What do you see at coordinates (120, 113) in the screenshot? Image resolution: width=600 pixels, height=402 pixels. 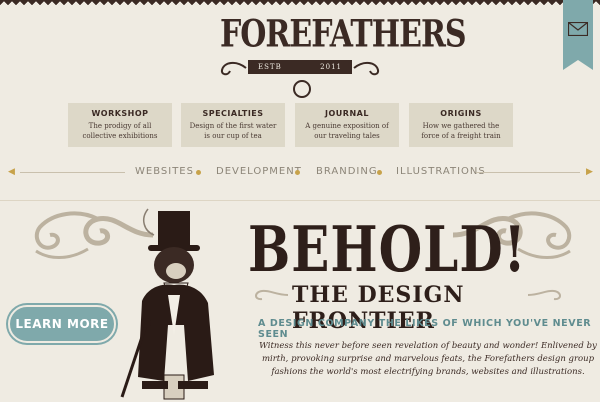 I see `nav-item-title: WORKSHOP` at bounding box center [120, 113].